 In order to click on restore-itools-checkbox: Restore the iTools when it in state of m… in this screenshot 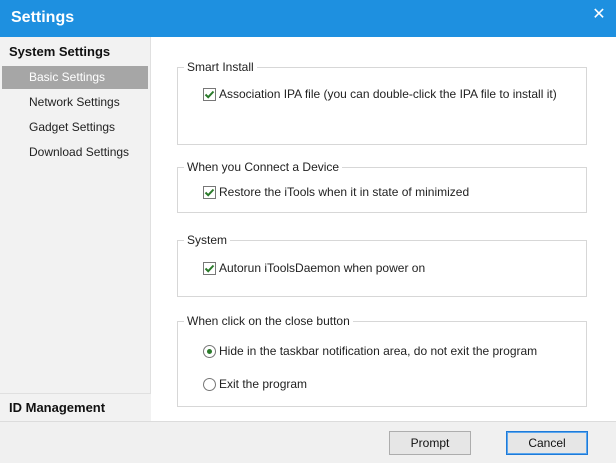, I will do `click(336, 192)`.